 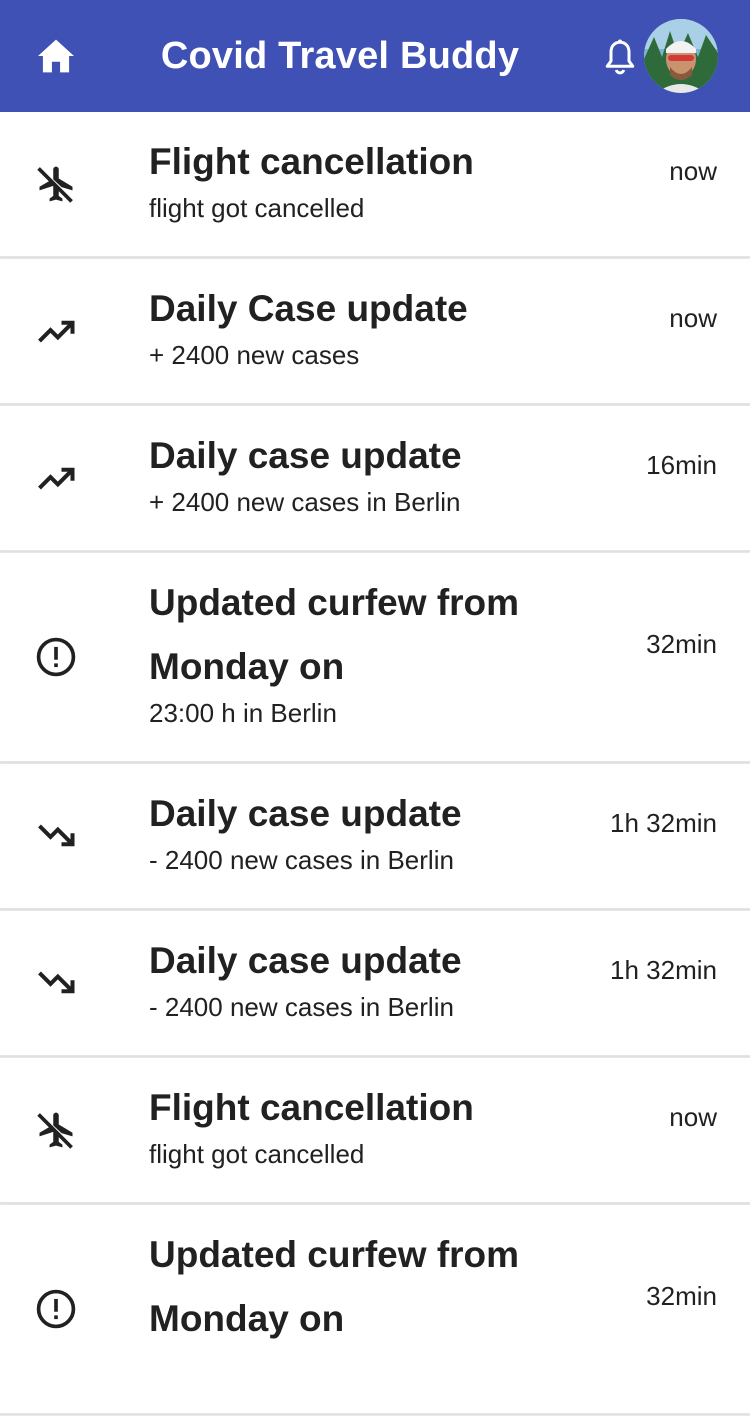 I want to click on app-title: Covid Travel Buddy, so click(x=340, y=55).